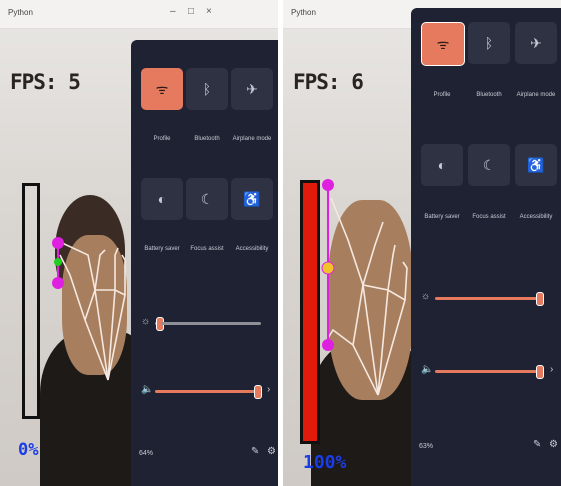 The width and height of the screenshot is (561, 486). I want to click on battery-status: 64%, so click(146, 453).